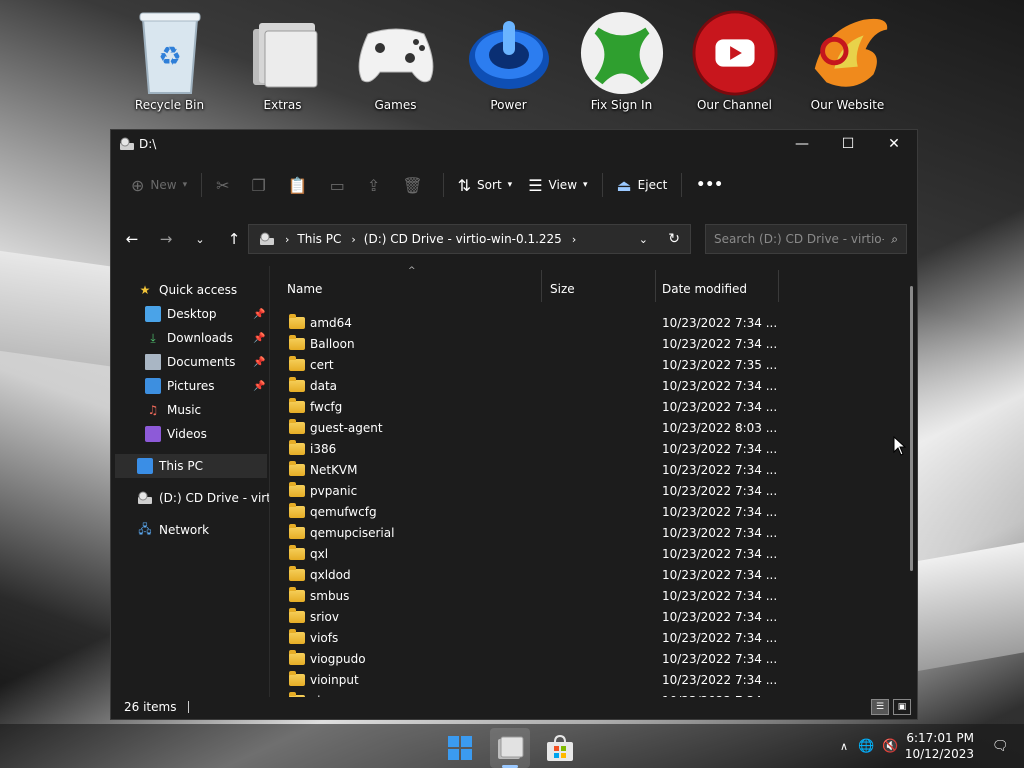 This screenshot has width=1024, height=768. Describe the element at coordinates (911, 428) in the screenshot. I see `vertical-scrollbar` at that location.